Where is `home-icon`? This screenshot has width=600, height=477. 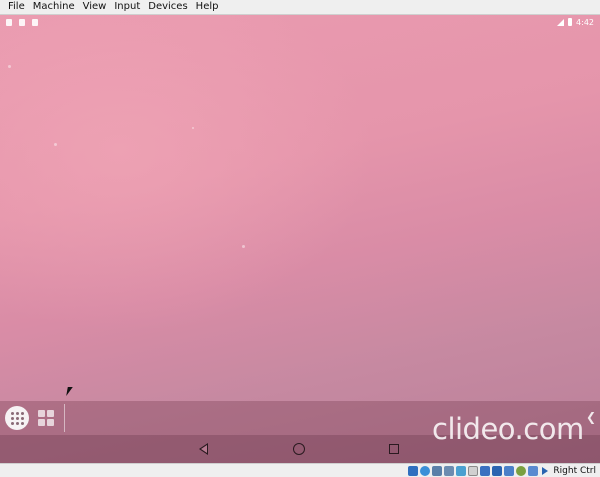
home-icon is located at coordinates (299, 449).